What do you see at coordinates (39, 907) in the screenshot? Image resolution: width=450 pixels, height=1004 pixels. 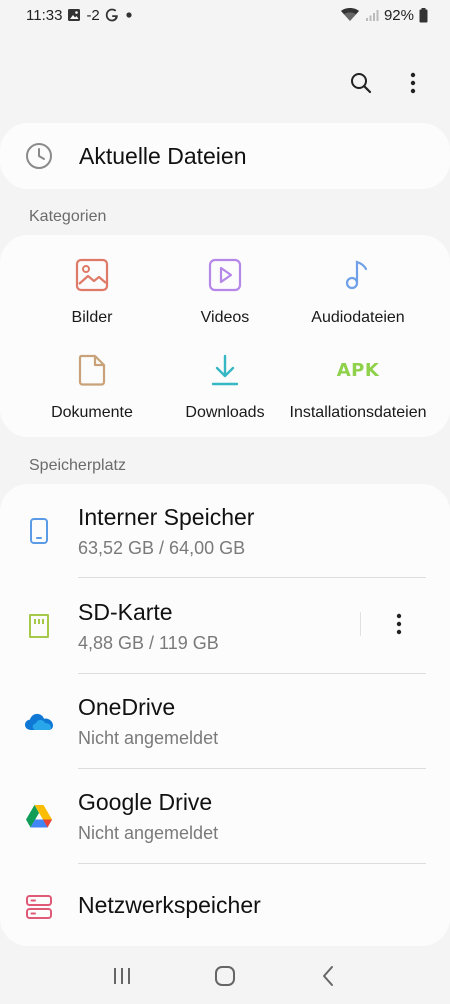 I see `network-storage-icon` at bounding box center [39, 907].